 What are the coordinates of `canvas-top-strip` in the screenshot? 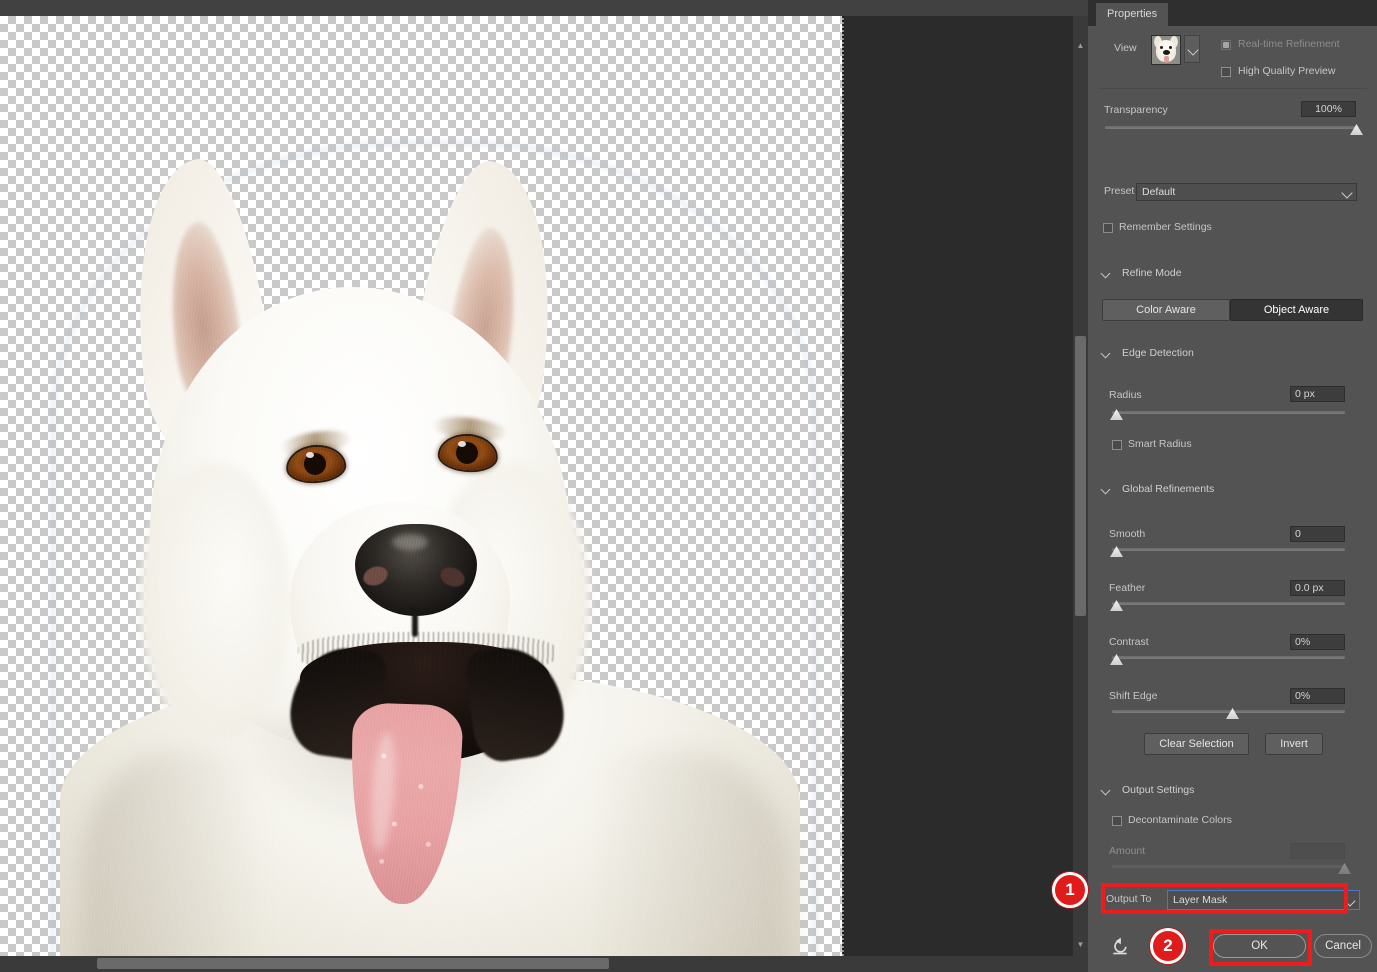 It's located at (545, 8).